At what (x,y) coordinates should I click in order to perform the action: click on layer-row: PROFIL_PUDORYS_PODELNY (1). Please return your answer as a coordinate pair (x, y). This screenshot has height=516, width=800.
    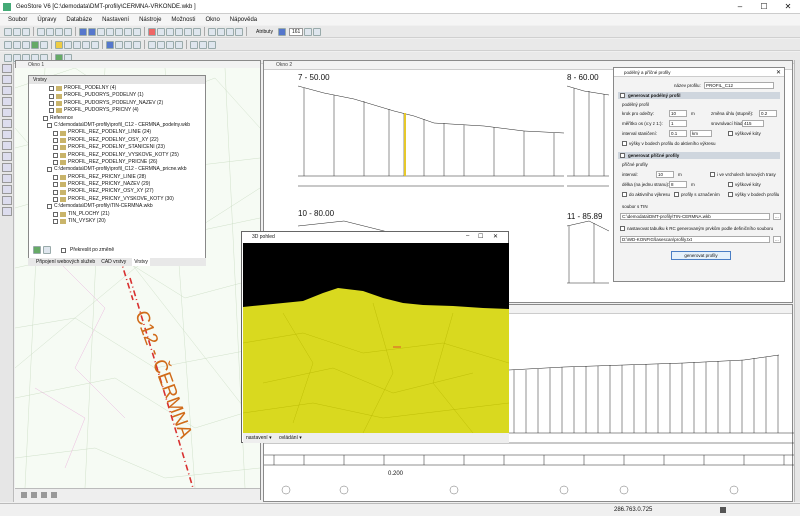
    Looking at the image, I should click on (124, 95).